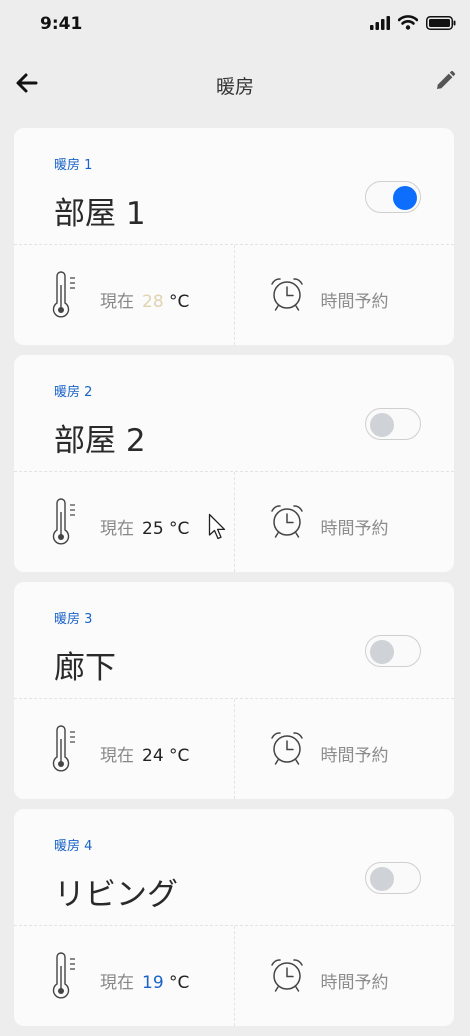 Image resolution: width=470 pixels, height=1036 pixels. Describe the element at coordinates (85, 668) in the screenshot. I see `room-name: 廊下` at that location.